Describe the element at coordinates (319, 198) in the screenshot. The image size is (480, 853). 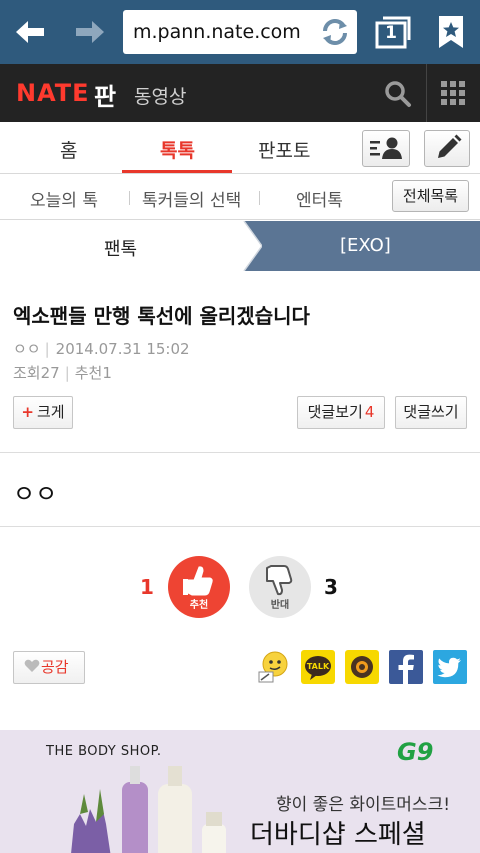
I see `subtab-entertainment: 엔터톡` at that location.